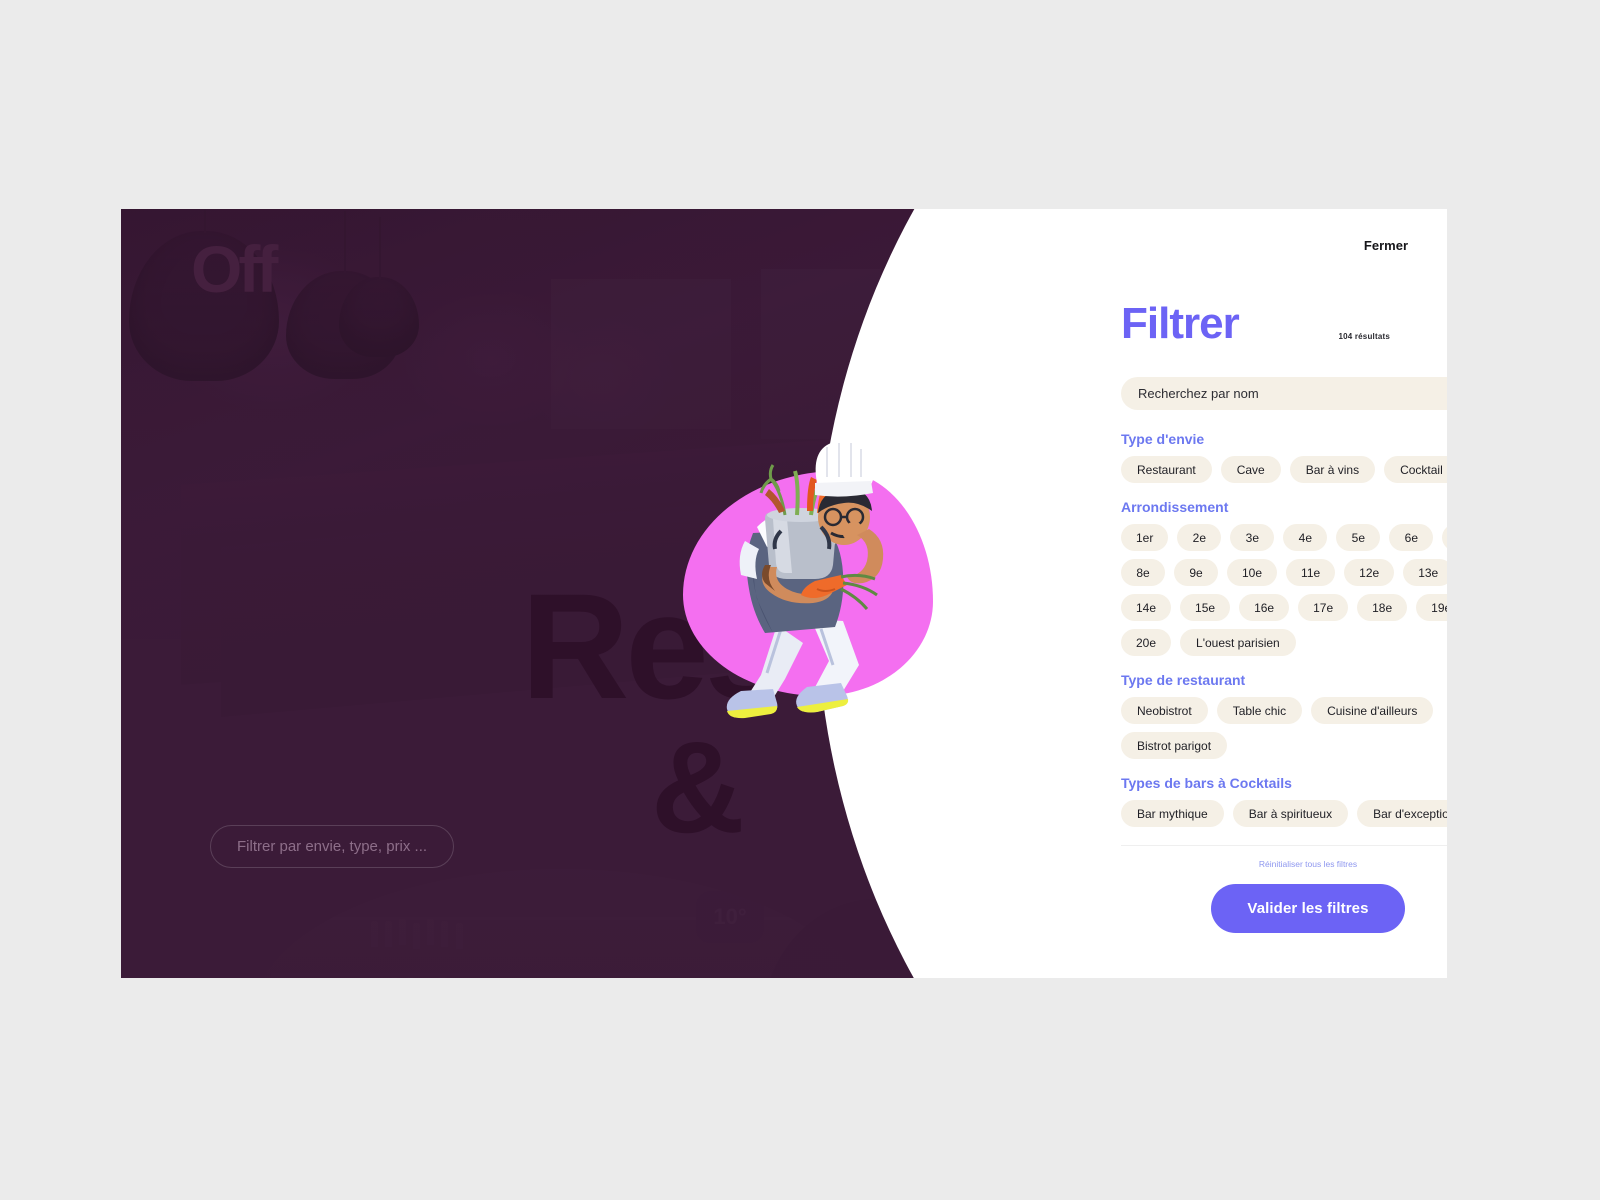 Image resolution: width=1600 pixels, height=1200 pixels. I want to click on filter-chip: 8e, so click(1143, 572).